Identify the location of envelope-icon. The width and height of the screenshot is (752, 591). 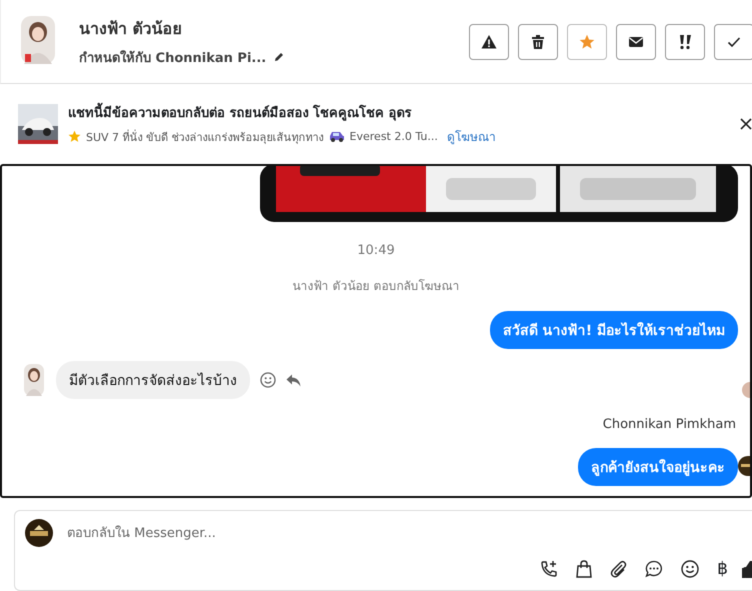
(636, 42).